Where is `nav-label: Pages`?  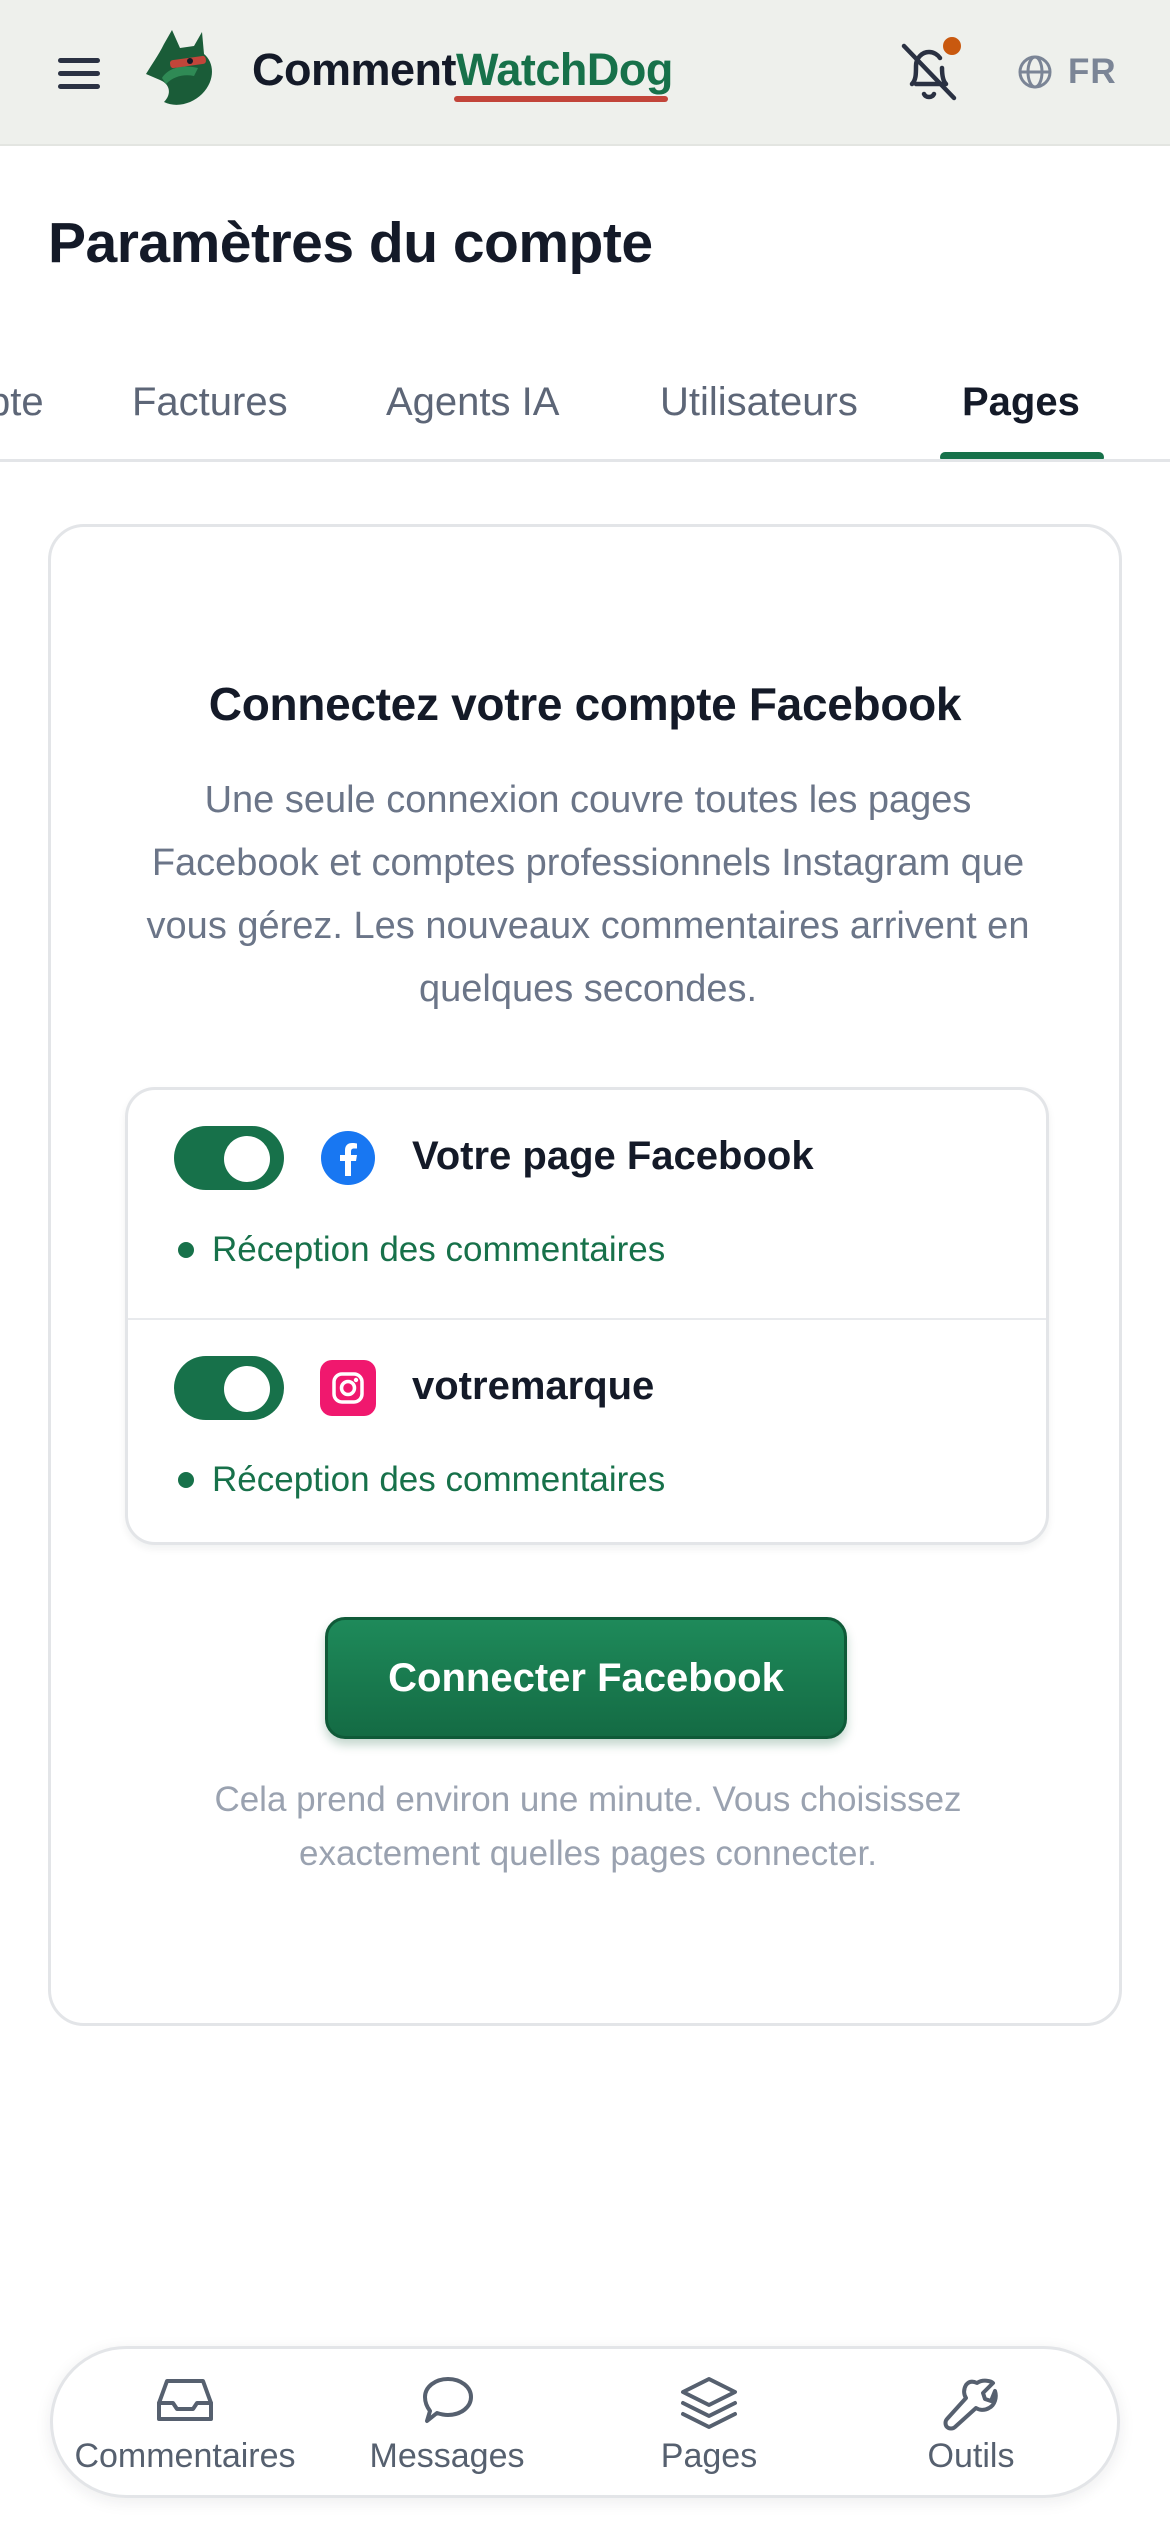
nav-label: Pages is located at coordinates (709, 2456).